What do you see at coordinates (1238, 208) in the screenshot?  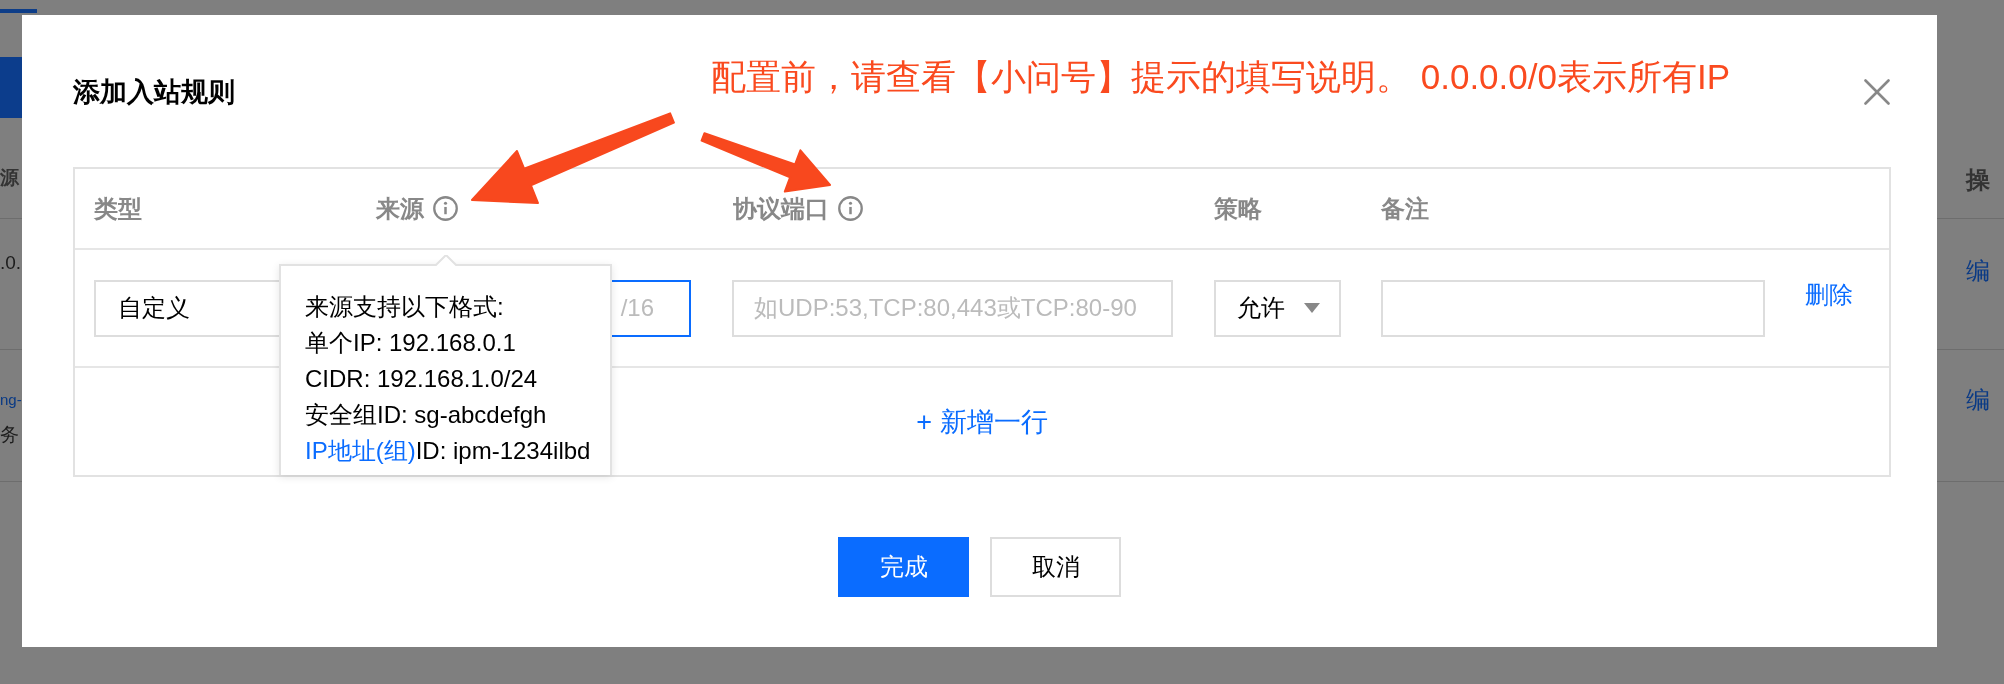 I see `column-header: 策略` at bounding box center [1238, 208].